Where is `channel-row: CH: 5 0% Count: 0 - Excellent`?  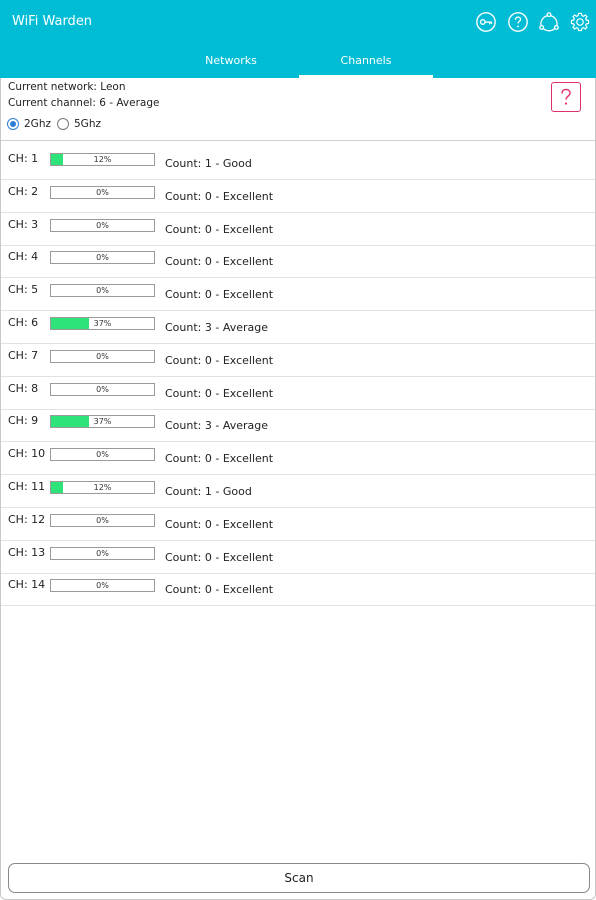
channel-row: CH: 5 0% Count: 0 - Excellent is located at coordinates (298, 295).